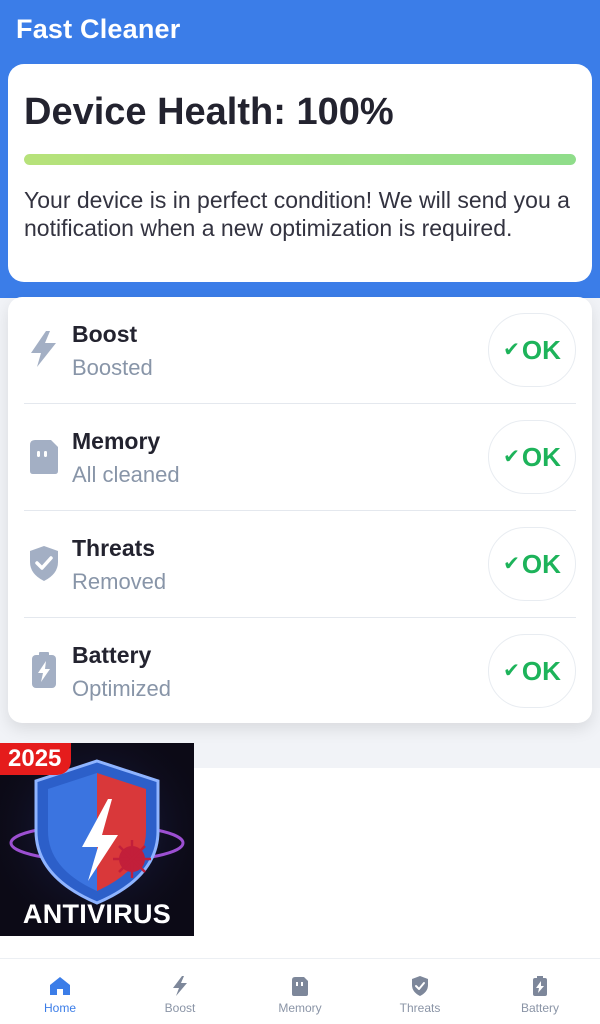 This screenshot has height=1024, width=600. I want to click on nav-item-home: Home, so click(60, 991).